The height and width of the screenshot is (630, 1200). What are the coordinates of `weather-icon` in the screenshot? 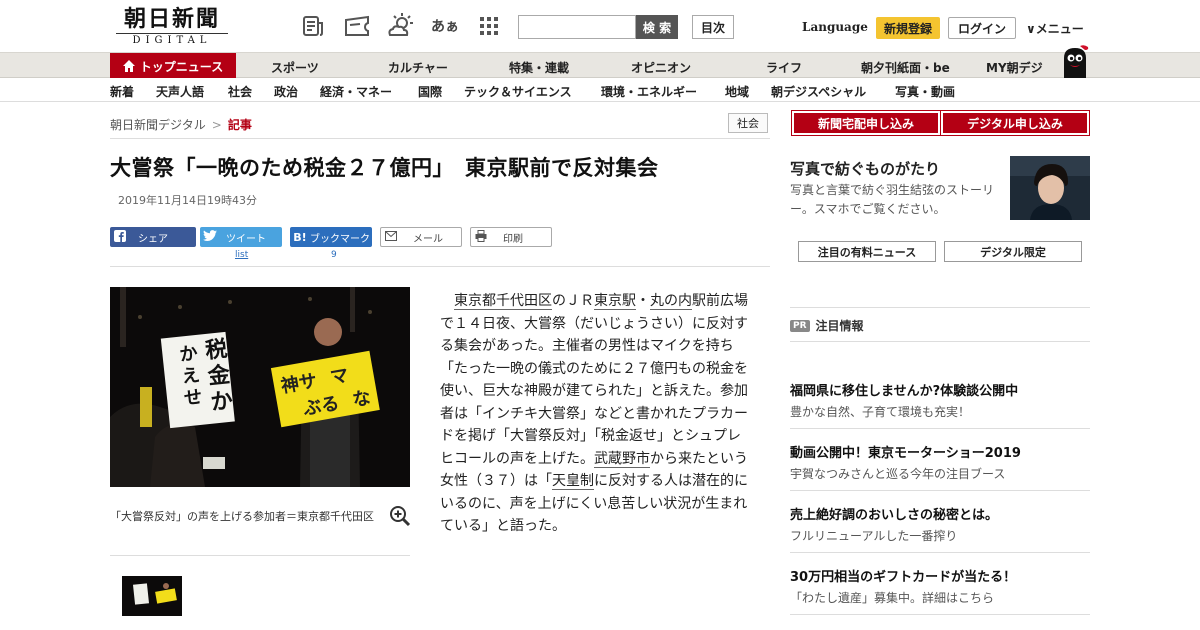 It's located at (401, 26).